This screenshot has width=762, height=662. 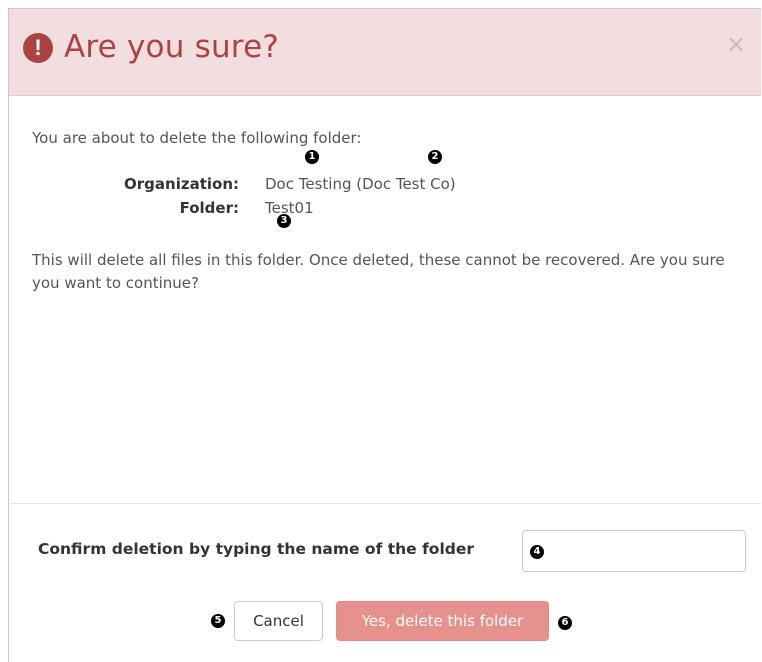 I want to click on dialog-header: ! Are you sure? ×, so click(x=385, y=52).